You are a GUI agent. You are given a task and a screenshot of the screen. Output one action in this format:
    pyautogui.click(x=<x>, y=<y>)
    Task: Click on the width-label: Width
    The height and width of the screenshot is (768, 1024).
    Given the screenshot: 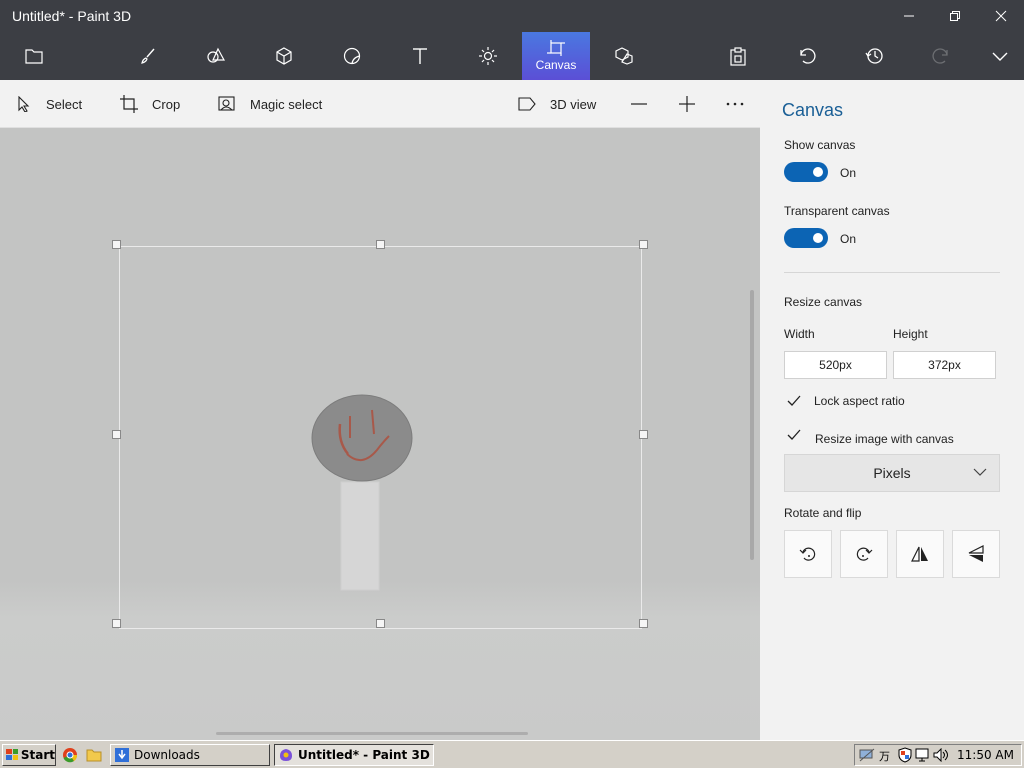 What is the action you would take?
    pyautogui.click(x=799, y=334)
    